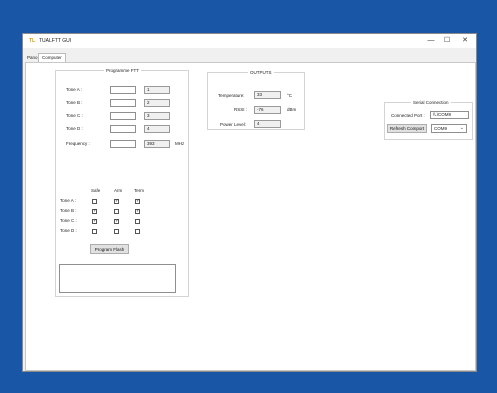 This screenshot has height=393, width=497. I want to click on title-bar: TL TUALFTT GUI — ☐ ✕, so click(249, 41).